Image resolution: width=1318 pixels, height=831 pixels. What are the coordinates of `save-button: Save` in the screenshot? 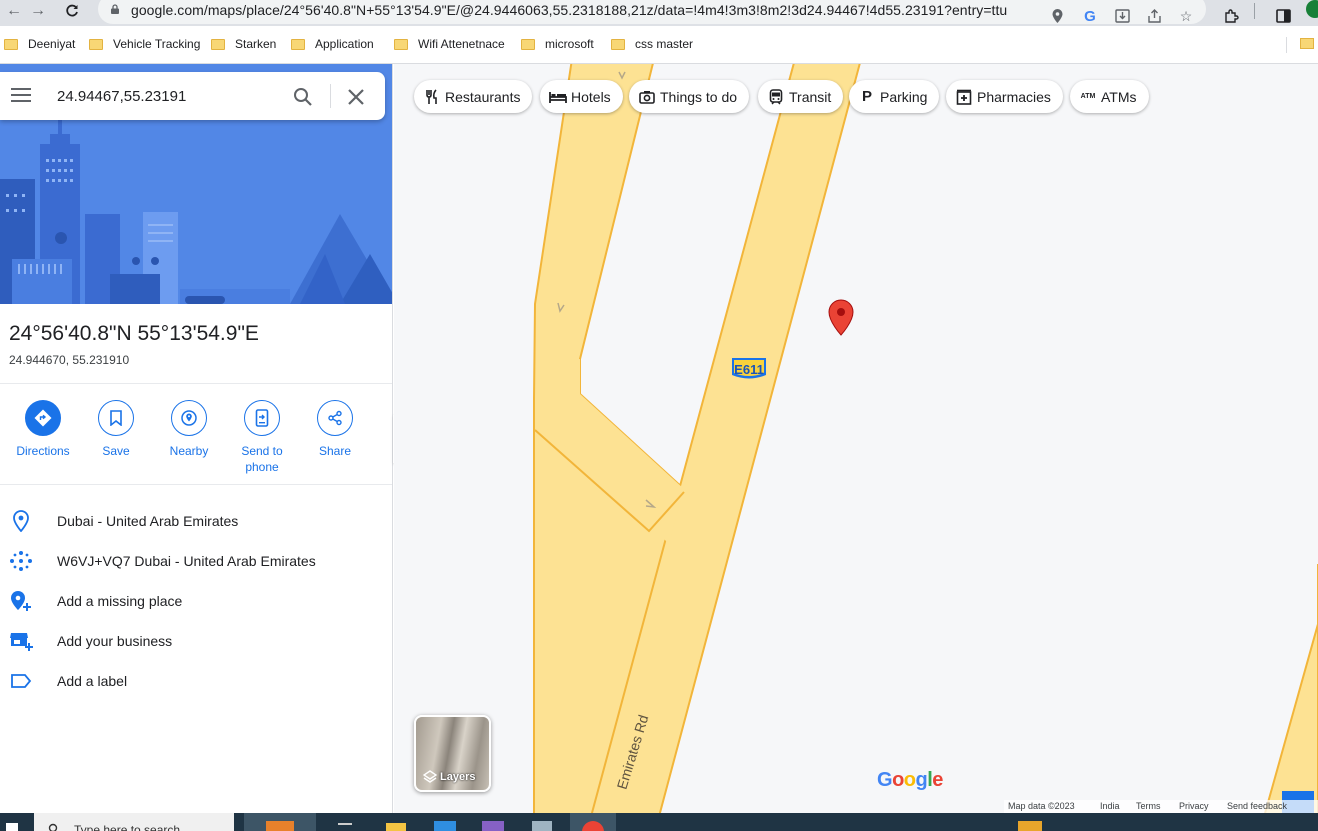 It's located at (116, 429).